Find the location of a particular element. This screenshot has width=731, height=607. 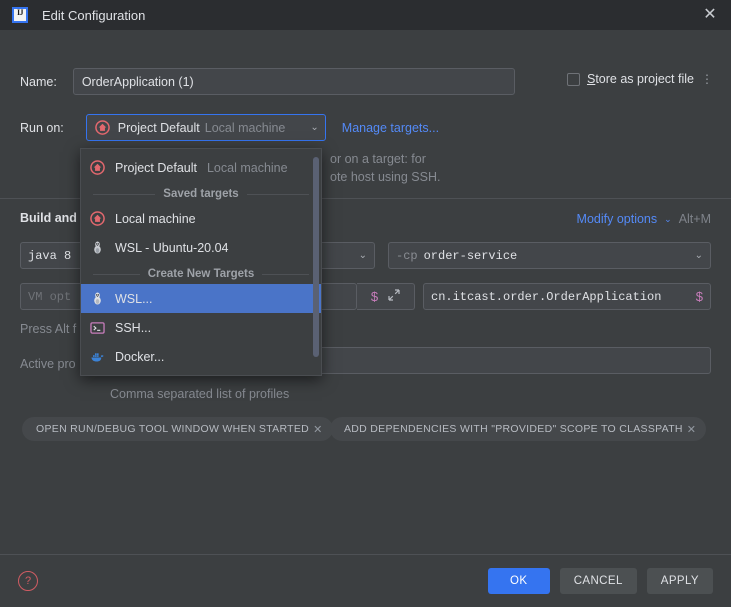

name-label: Name: is located at coordinates (38, 81).